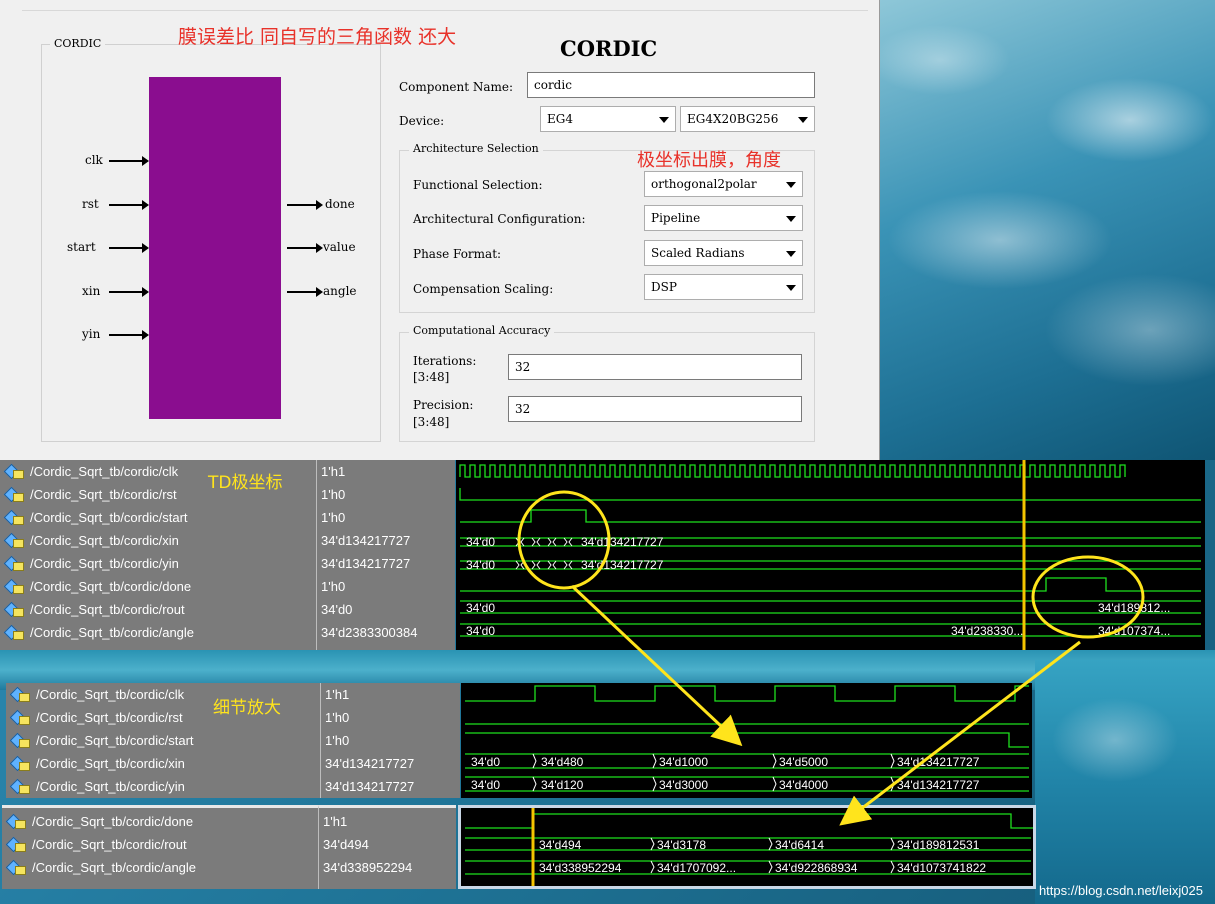 Image resolution: width=1215 pixels, height=904 pixels. I want to click on annotation-arrows, so click(825, 705).